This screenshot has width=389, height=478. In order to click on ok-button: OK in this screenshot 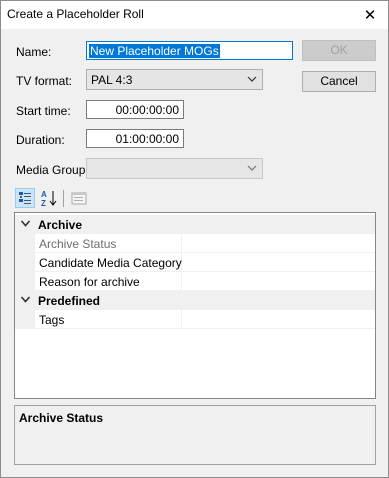, I will do `click(339, 50)`.